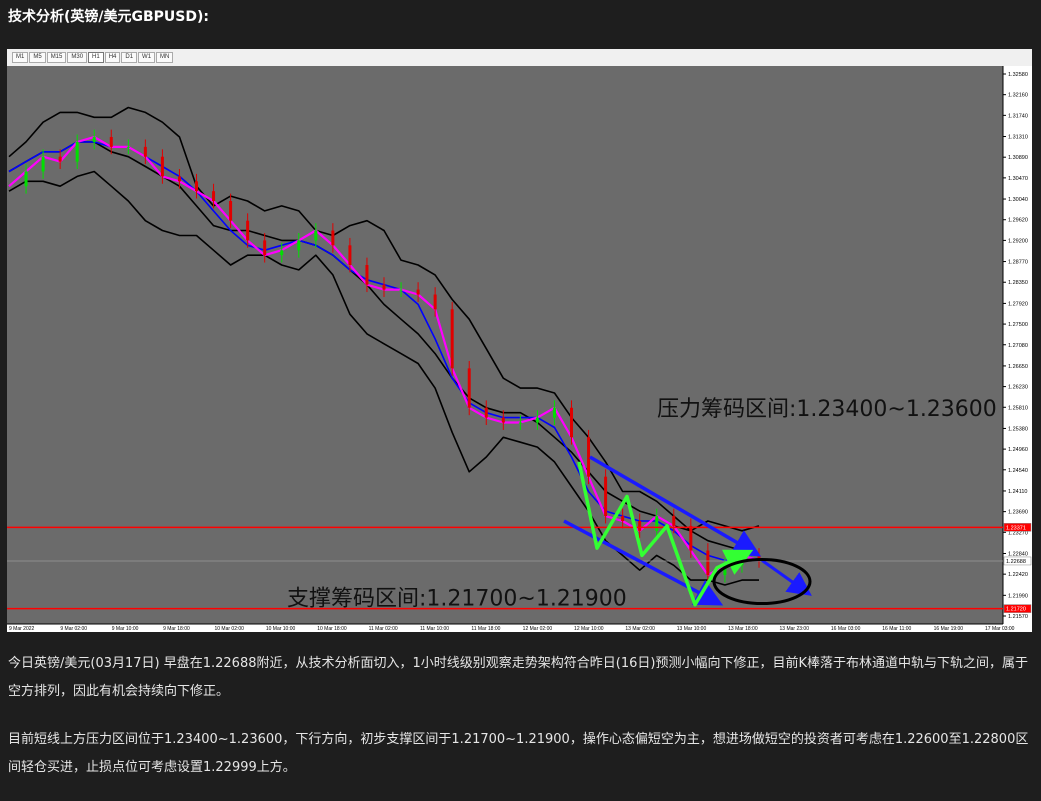  What do you see at coordinates (795, 629) in the screenshot?
I see `time-tick-label: 13 Mar 23:00` at bounding box center [795, 629].